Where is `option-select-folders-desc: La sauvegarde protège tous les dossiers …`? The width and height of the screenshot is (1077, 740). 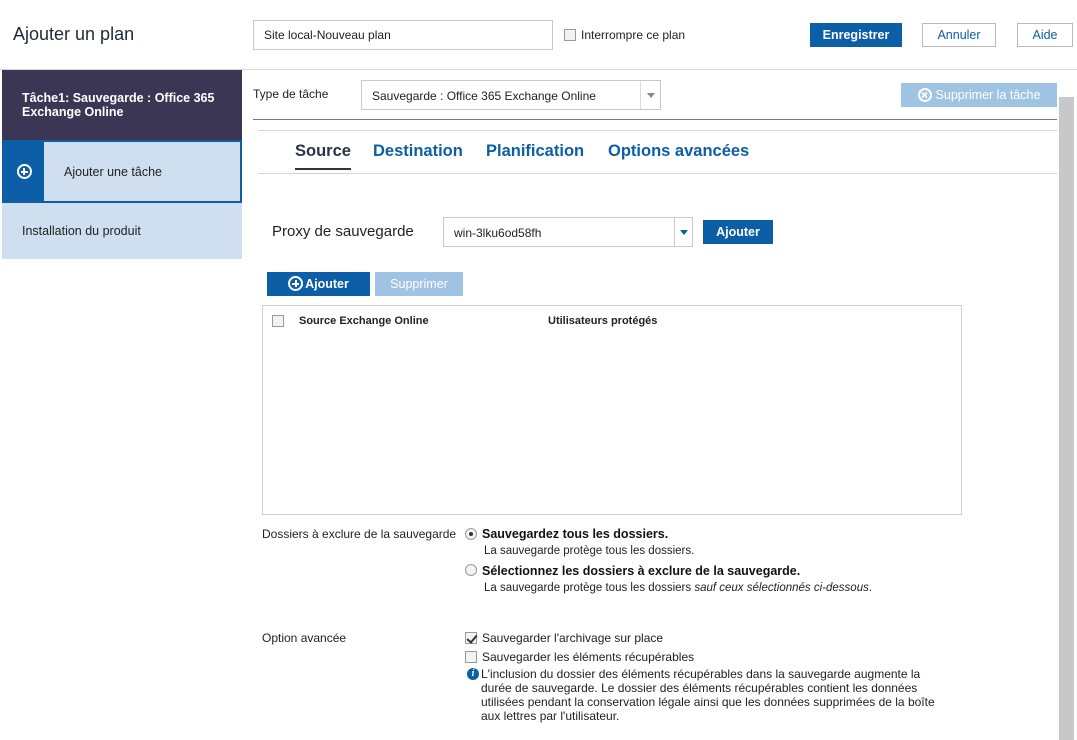 option-select-folders-desc: La sauvegarde protège tous les dossiers … is located at coordinates (678, 588).